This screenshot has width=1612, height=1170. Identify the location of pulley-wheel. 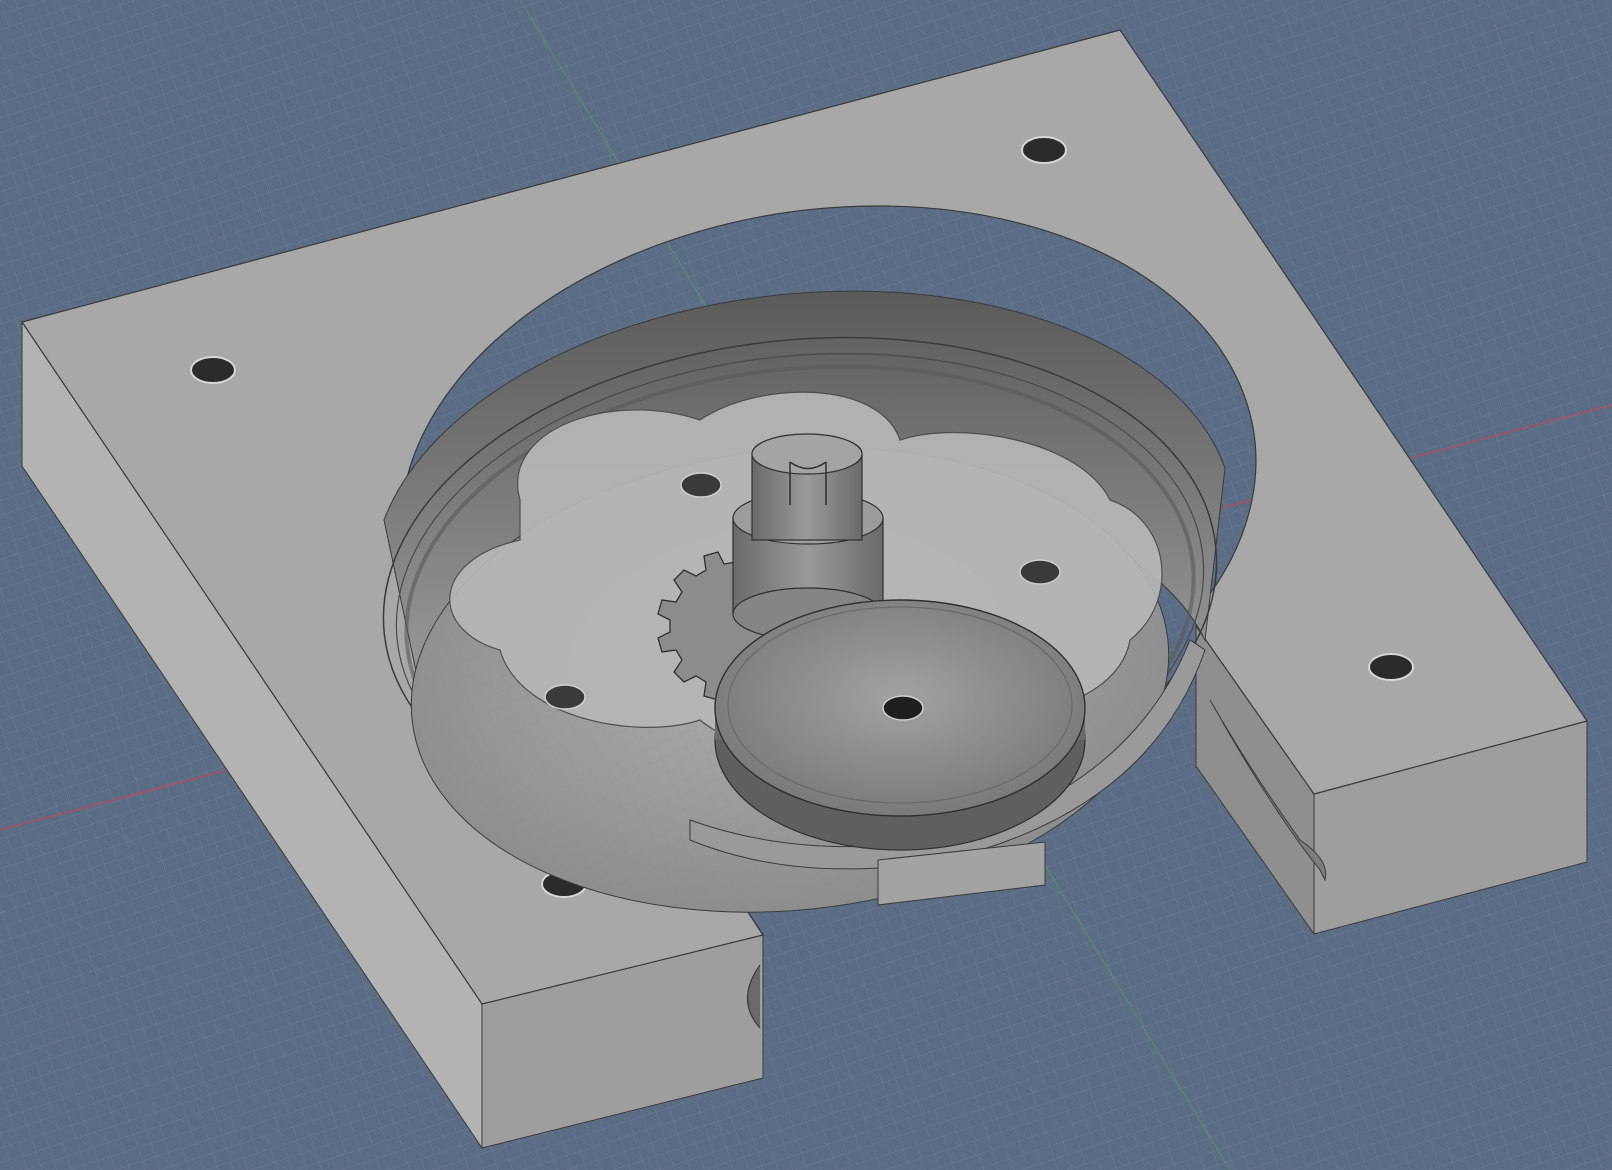
(900, 725).